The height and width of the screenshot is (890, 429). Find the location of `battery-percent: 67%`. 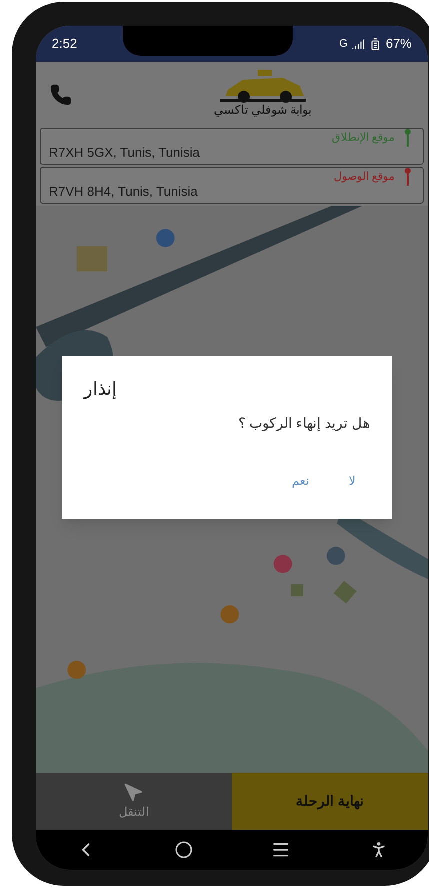

battery-percent: 67% is located at coordinates (399, 44).